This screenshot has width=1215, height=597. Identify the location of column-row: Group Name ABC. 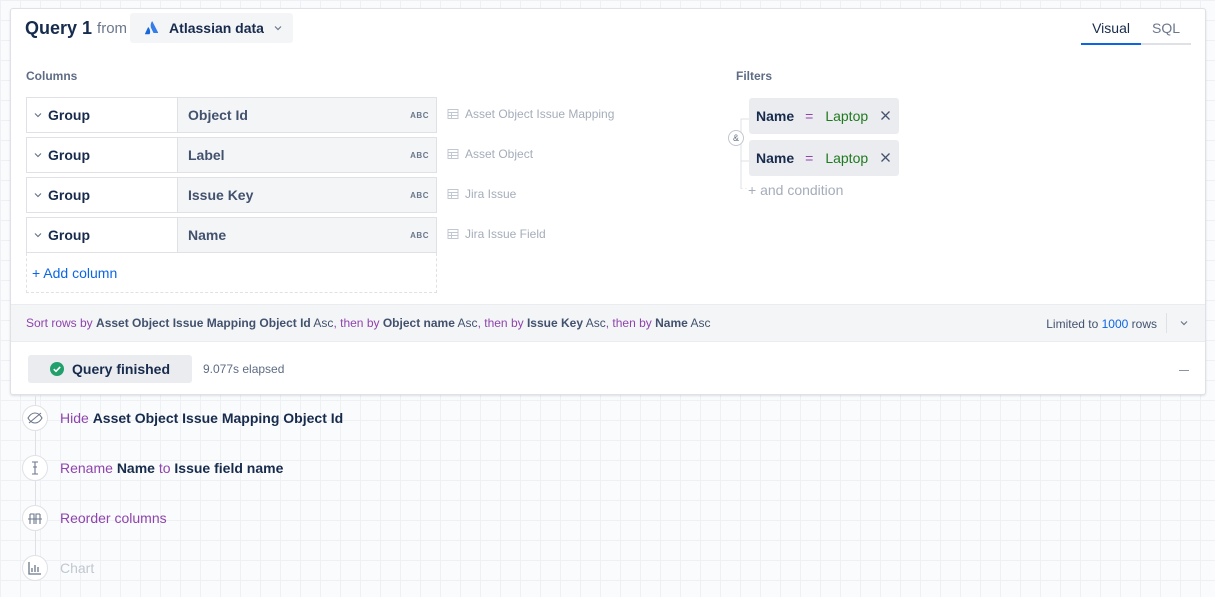
(231, 235).